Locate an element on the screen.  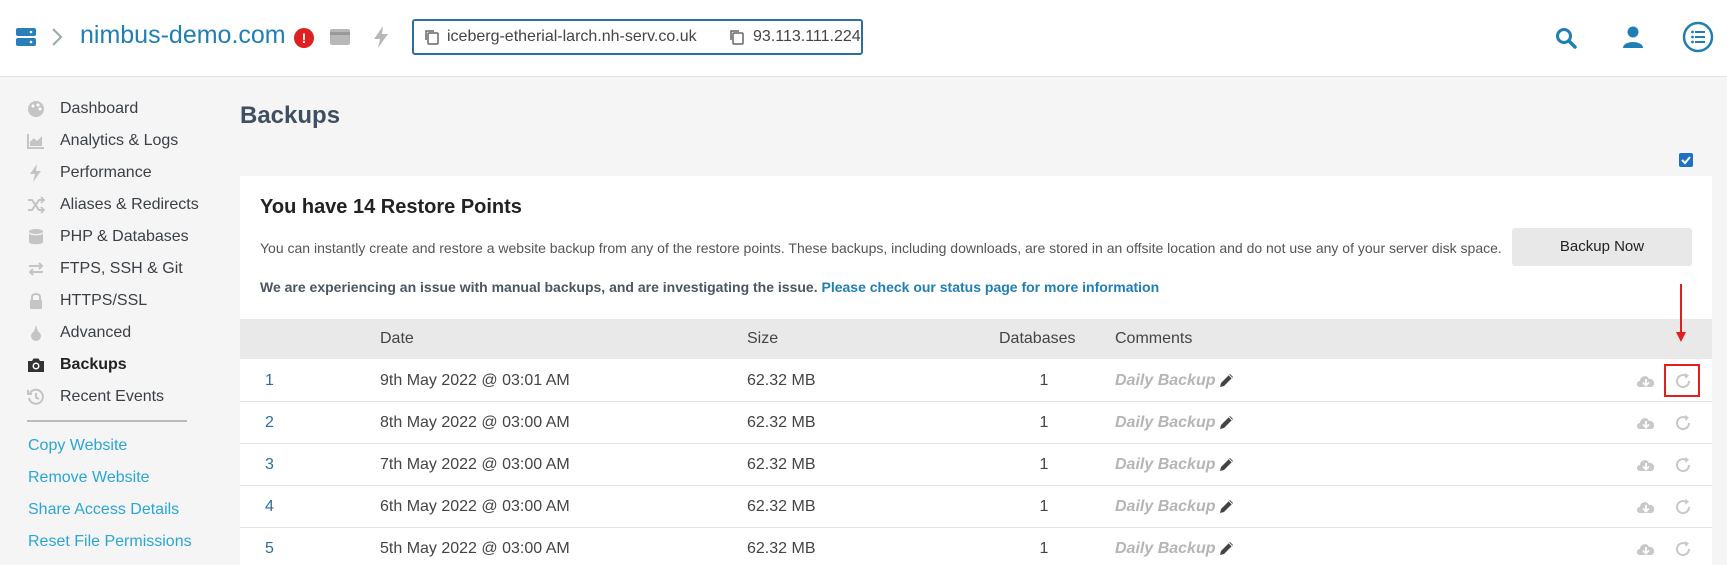
sidebar-item-label: FTPS, SSH & Git is located at coordinates (121, 268).